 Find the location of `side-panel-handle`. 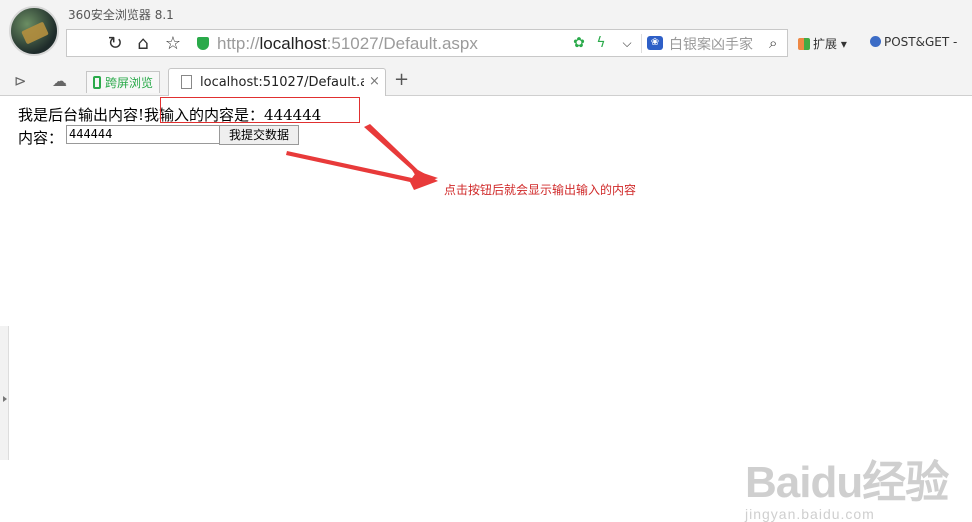

side-panel-handle is located at coordinates (4, 393).